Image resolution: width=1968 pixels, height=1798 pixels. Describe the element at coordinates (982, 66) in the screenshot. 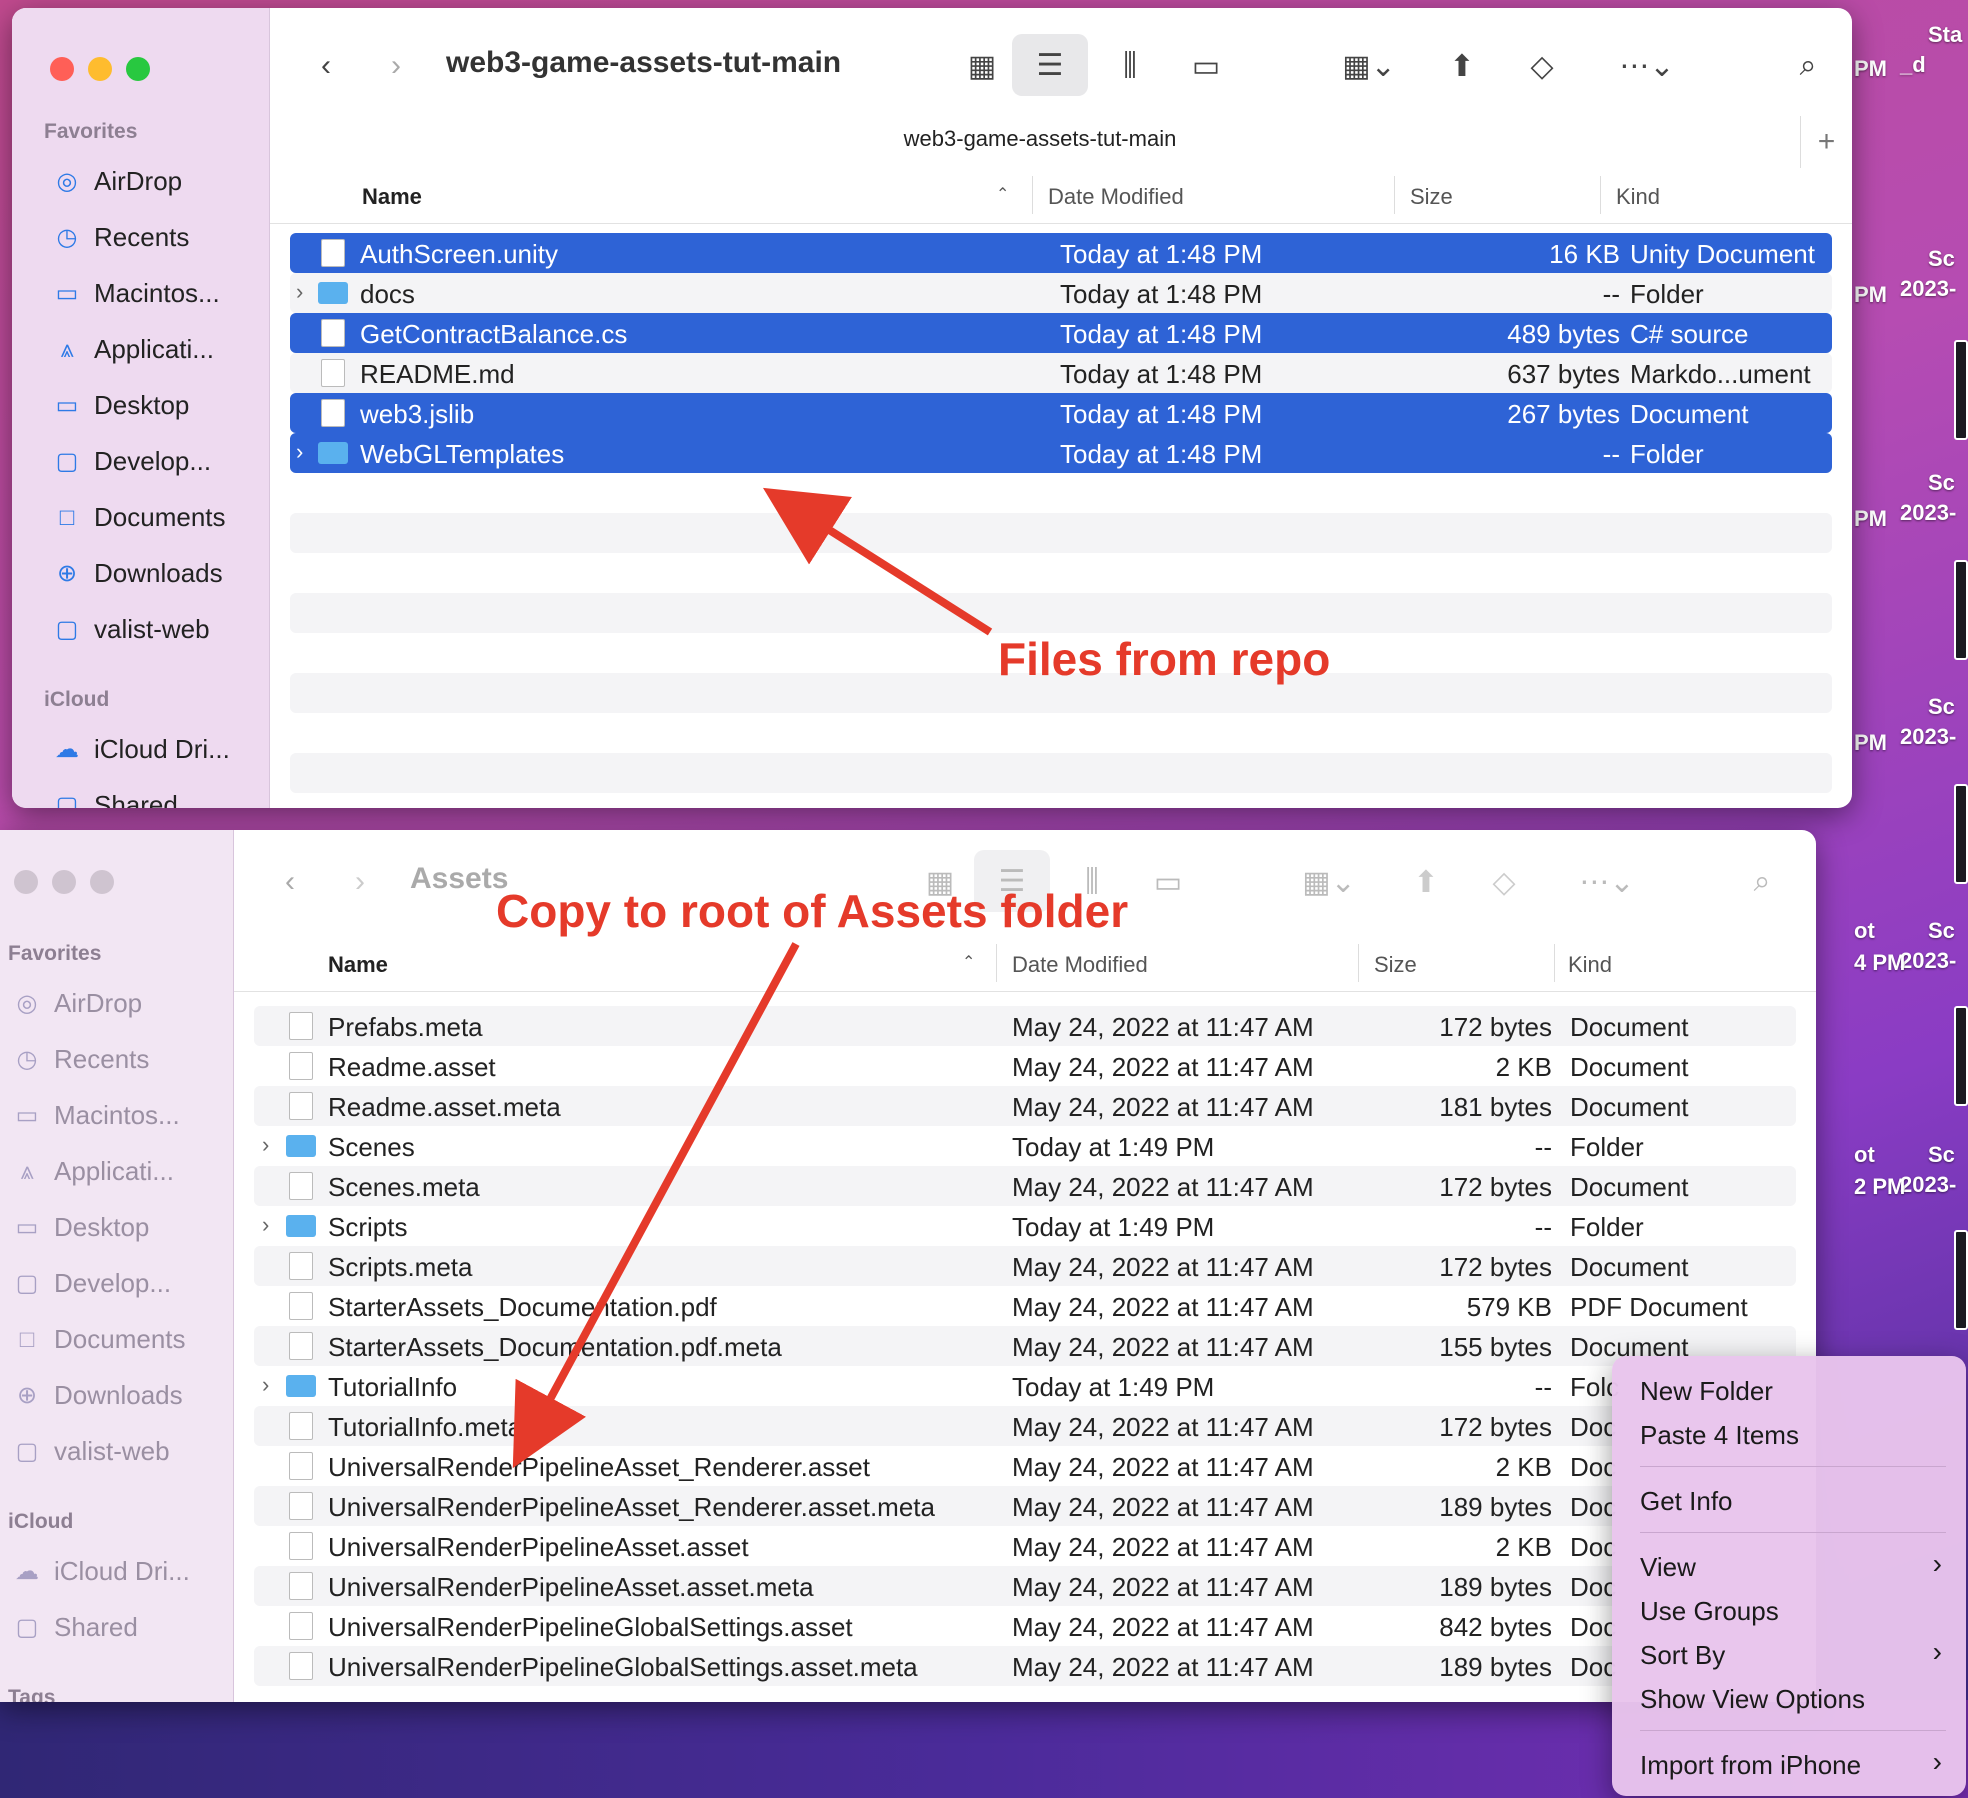

I see `icon-view-button: ▦` at that location.